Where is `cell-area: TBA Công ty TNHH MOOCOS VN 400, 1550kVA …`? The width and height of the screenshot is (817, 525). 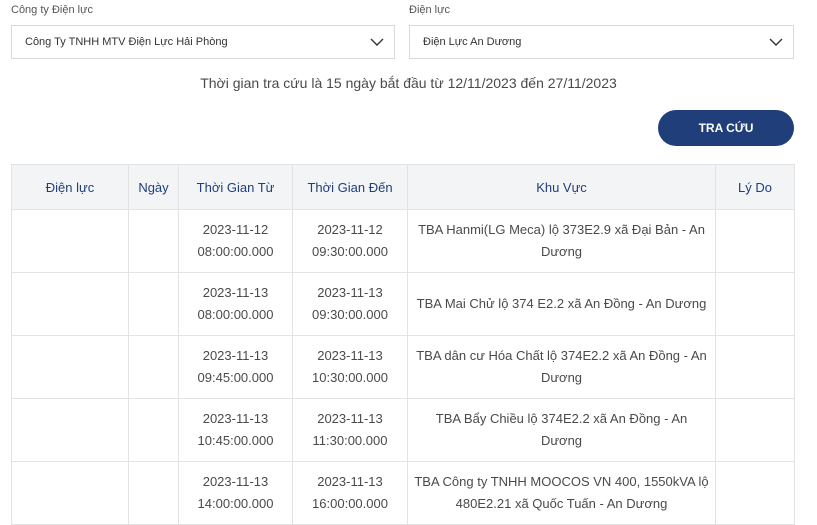 cell-area: TBA Công ty TNHH MOOCOS VN 400, 1550kVA … is located at coordinates (561, 493).